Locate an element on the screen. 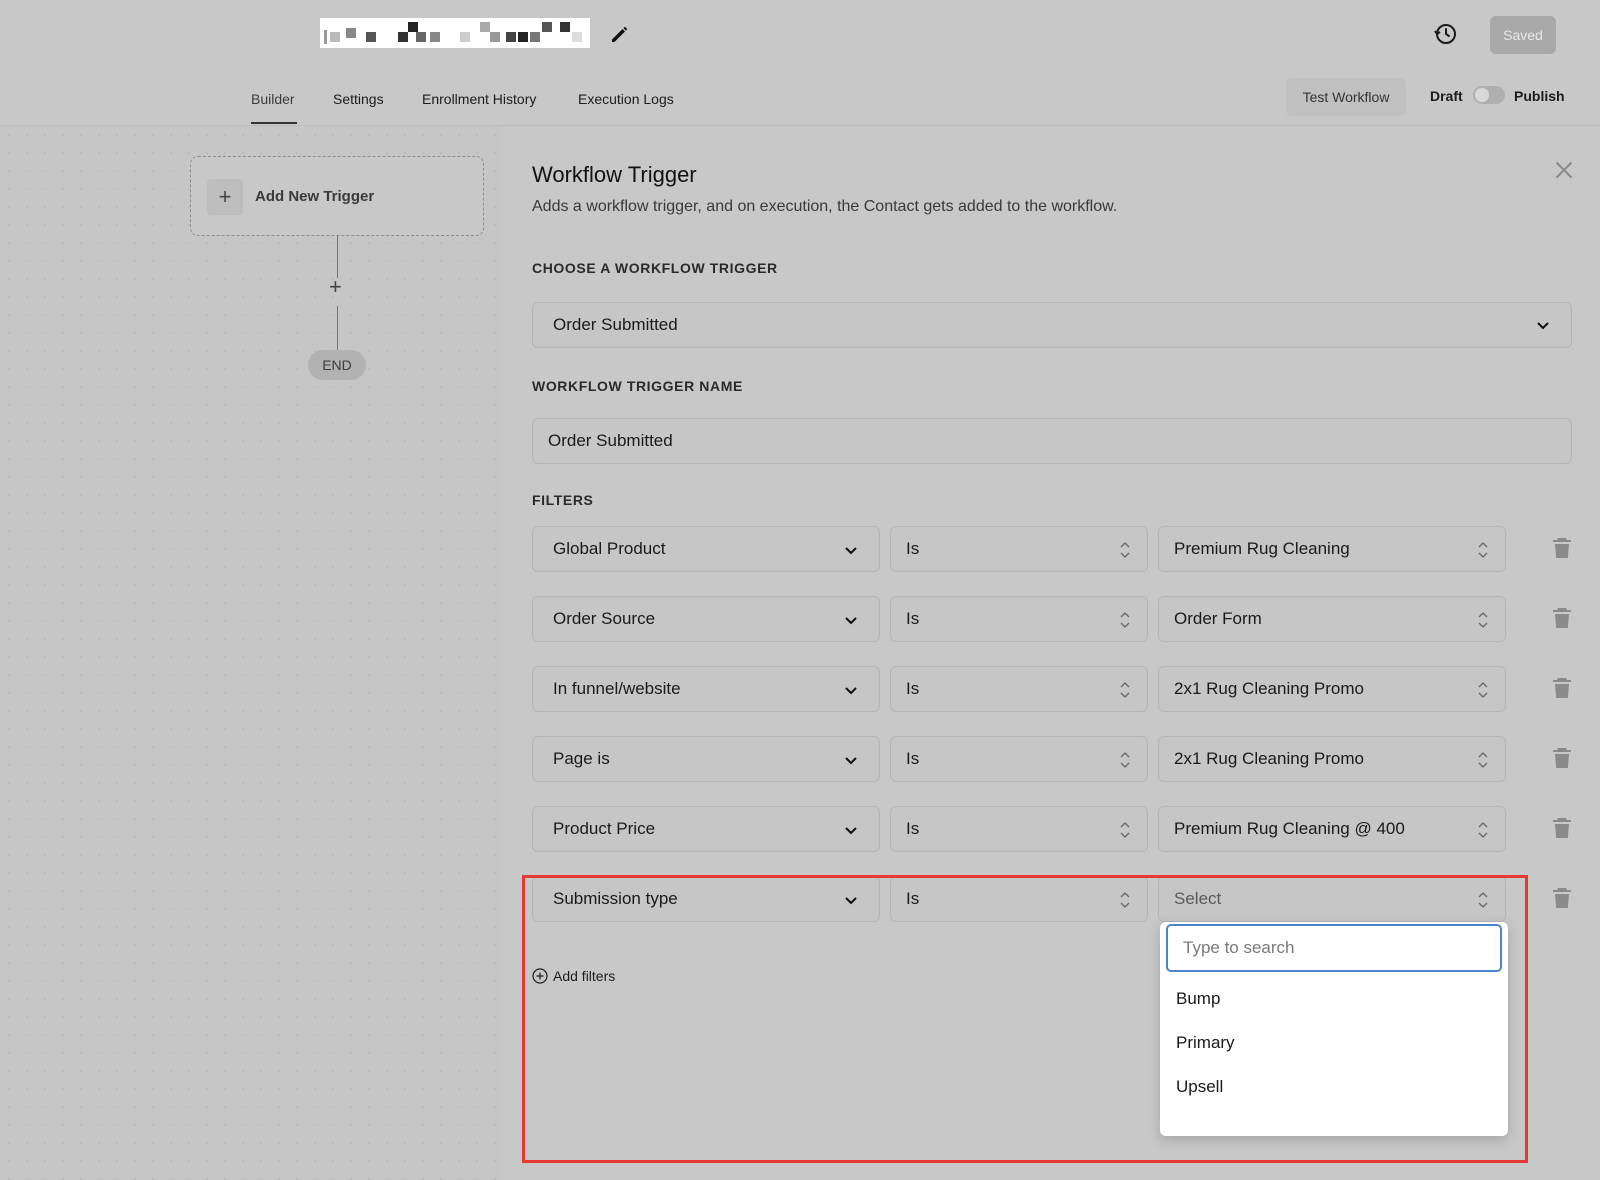  trigger-name-input: Order Submitted is located at coordinates (1052, 441).